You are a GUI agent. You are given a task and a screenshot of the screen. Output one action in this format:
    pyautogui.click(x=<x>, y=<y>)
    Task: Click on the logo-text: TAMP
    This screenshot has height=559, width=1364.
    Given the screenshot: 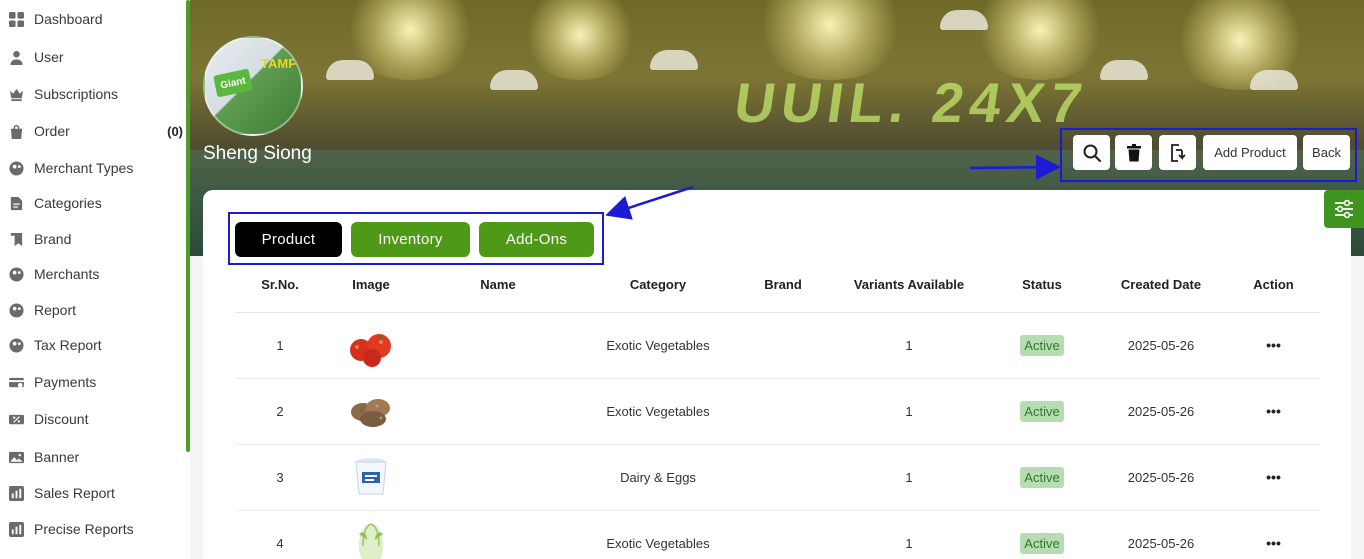 What is the action you would take?
    pyautogui.click(x=279, y=63)
    